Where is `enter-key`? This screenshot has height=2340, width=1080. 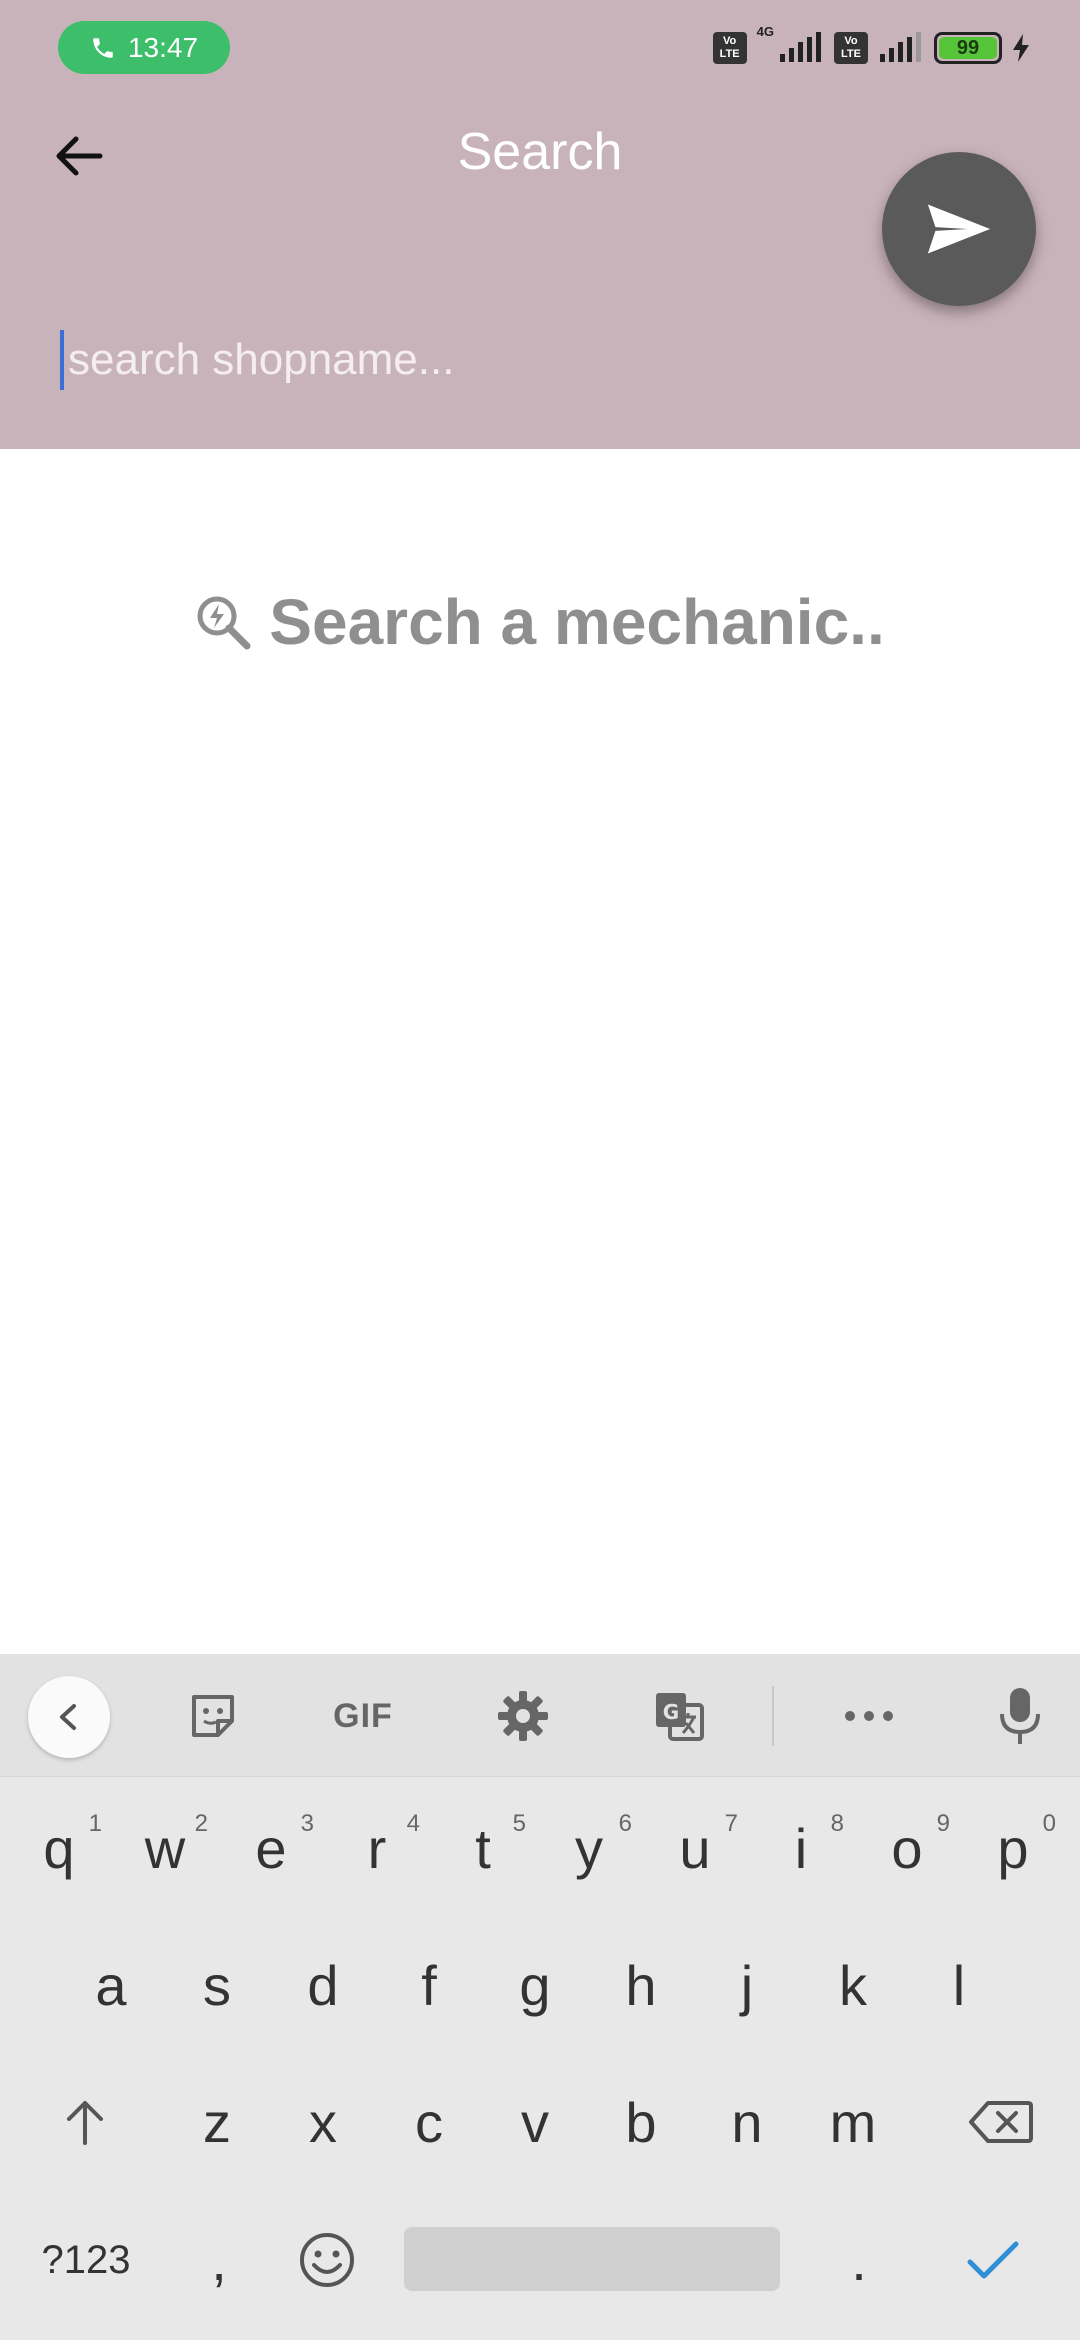
enter-key is located at coordinates (993, 2260).